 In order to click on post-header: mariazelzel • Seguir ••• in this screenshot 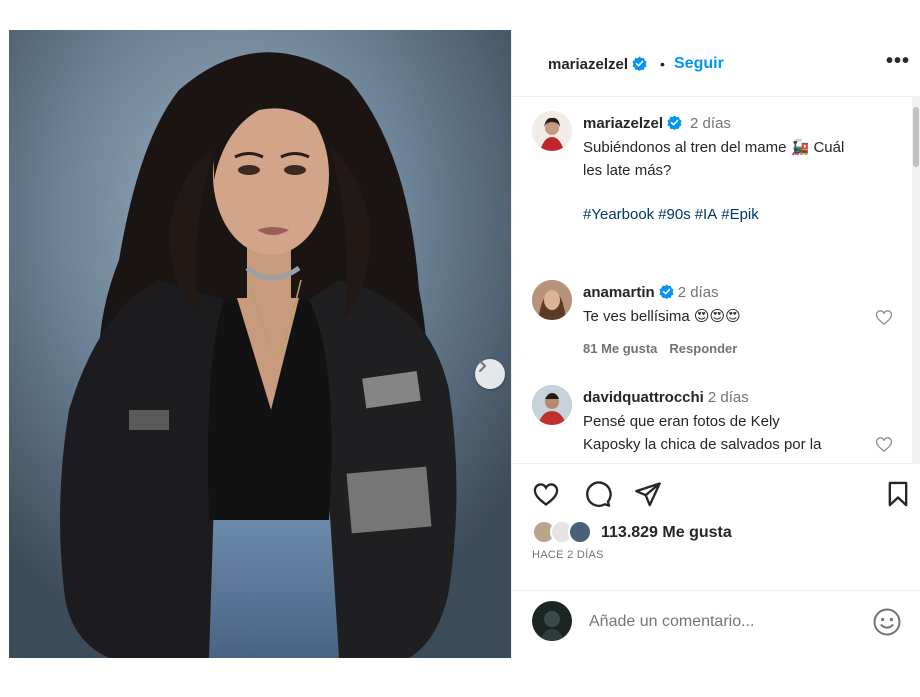, I will do `click(716, 63)`.